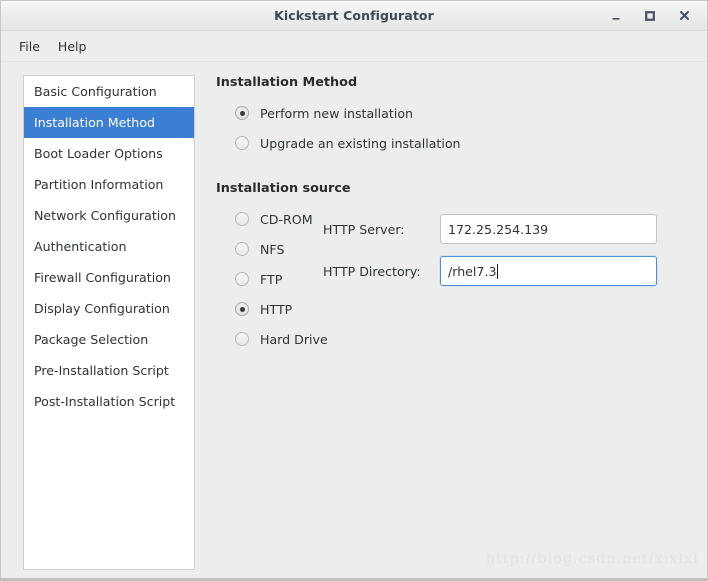  Describe the element at coordinates (109, 370) in the screenshot. I see `sidebar-item-pre-installation-script: Pre-Installation Script` at that location.